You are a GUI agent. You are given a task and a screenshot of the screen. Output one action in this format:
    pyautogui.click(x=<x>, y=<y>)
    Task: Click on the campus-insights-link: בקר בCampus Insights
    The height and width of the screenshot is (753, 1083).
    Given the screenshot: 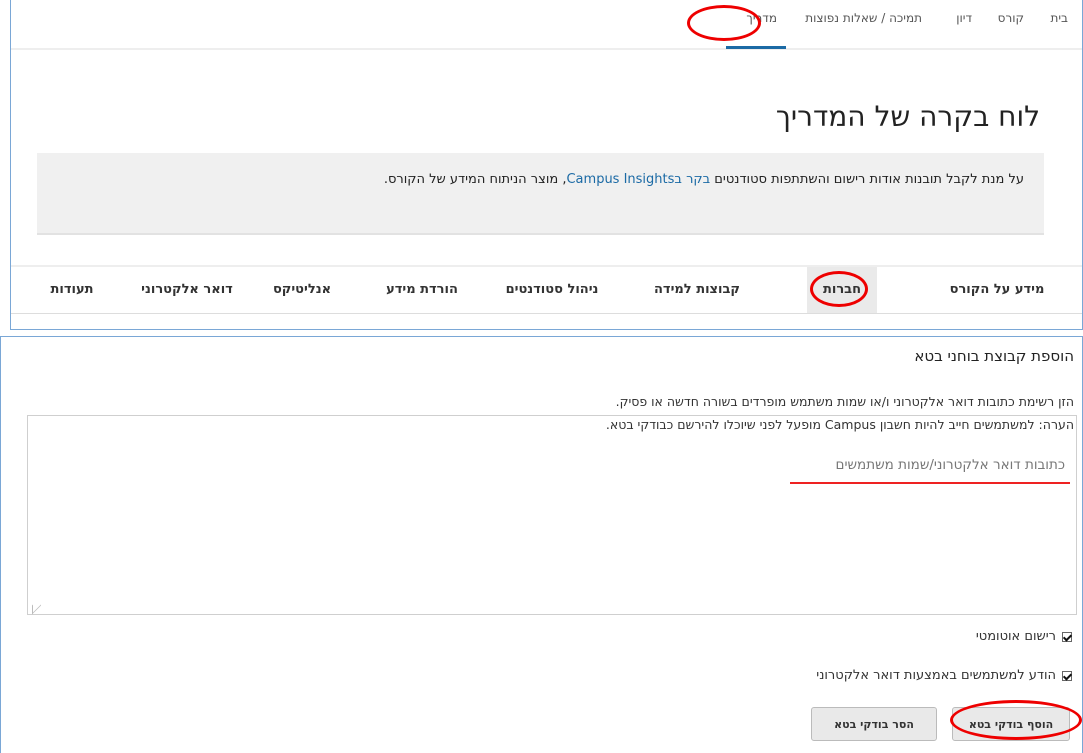 What is the action you would take?
    pyautogui.click(x=638, y=179)
    